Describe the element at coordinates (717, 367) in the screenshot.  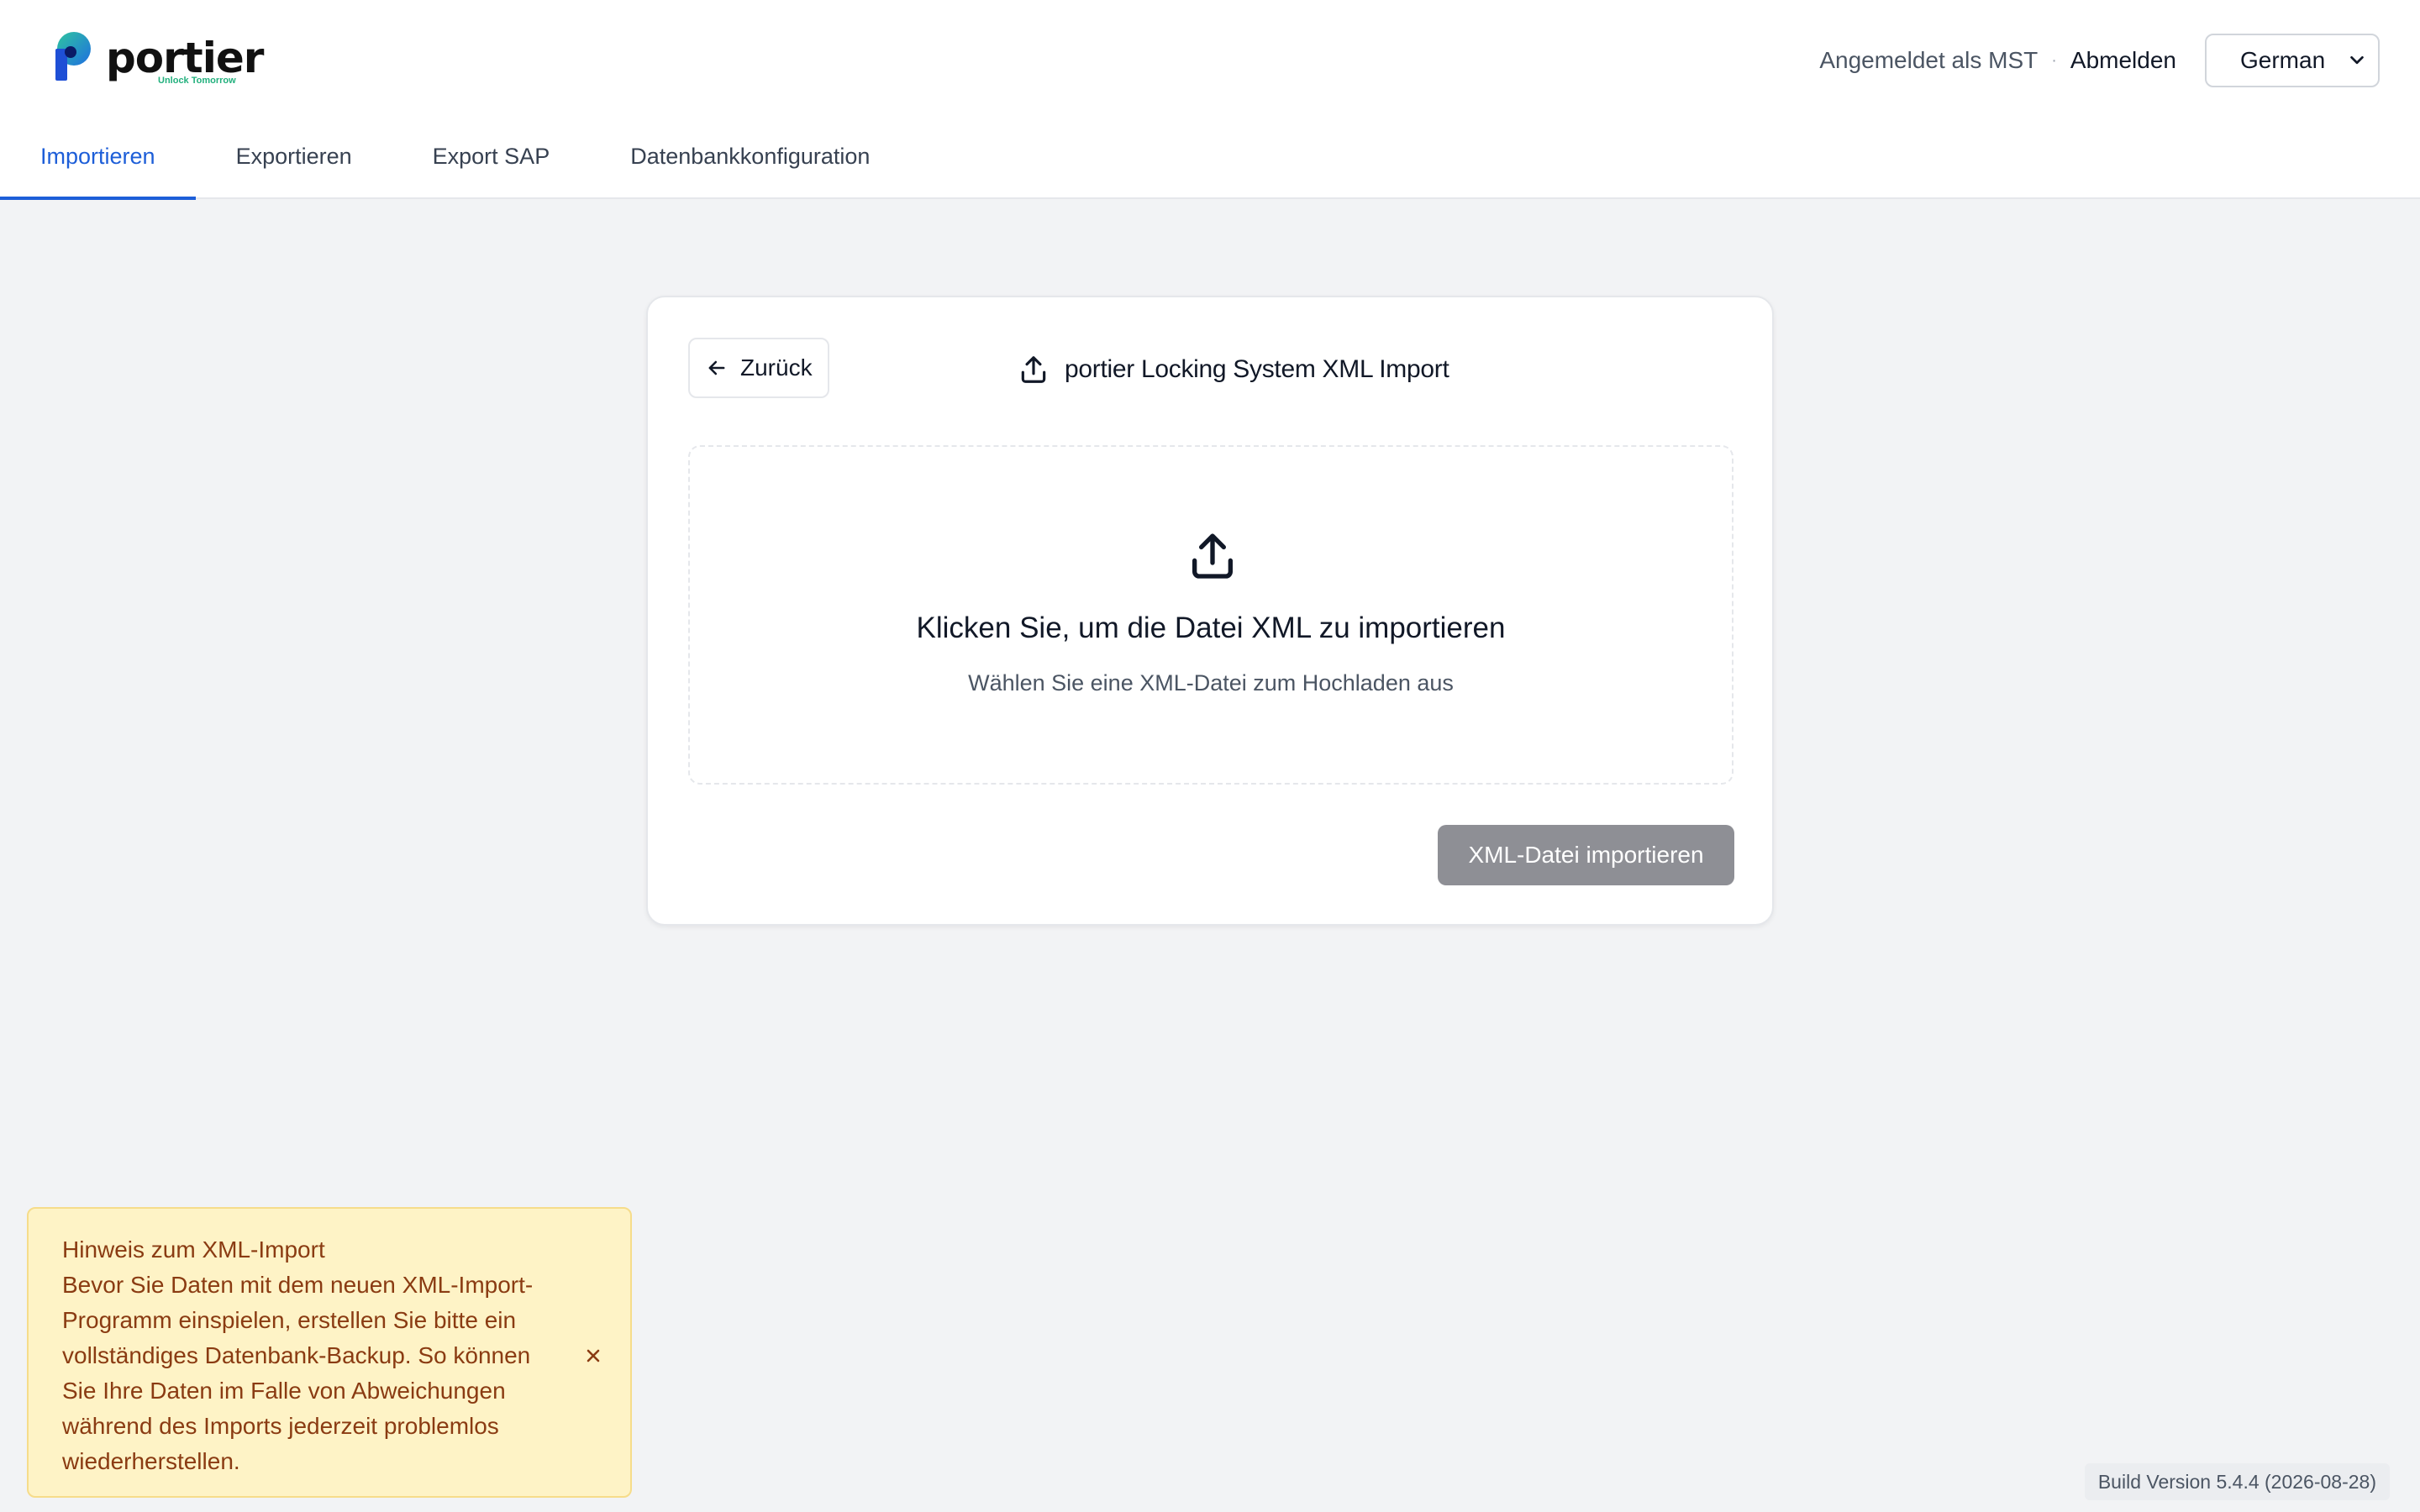
I see `arrow-left-icon` at that location.